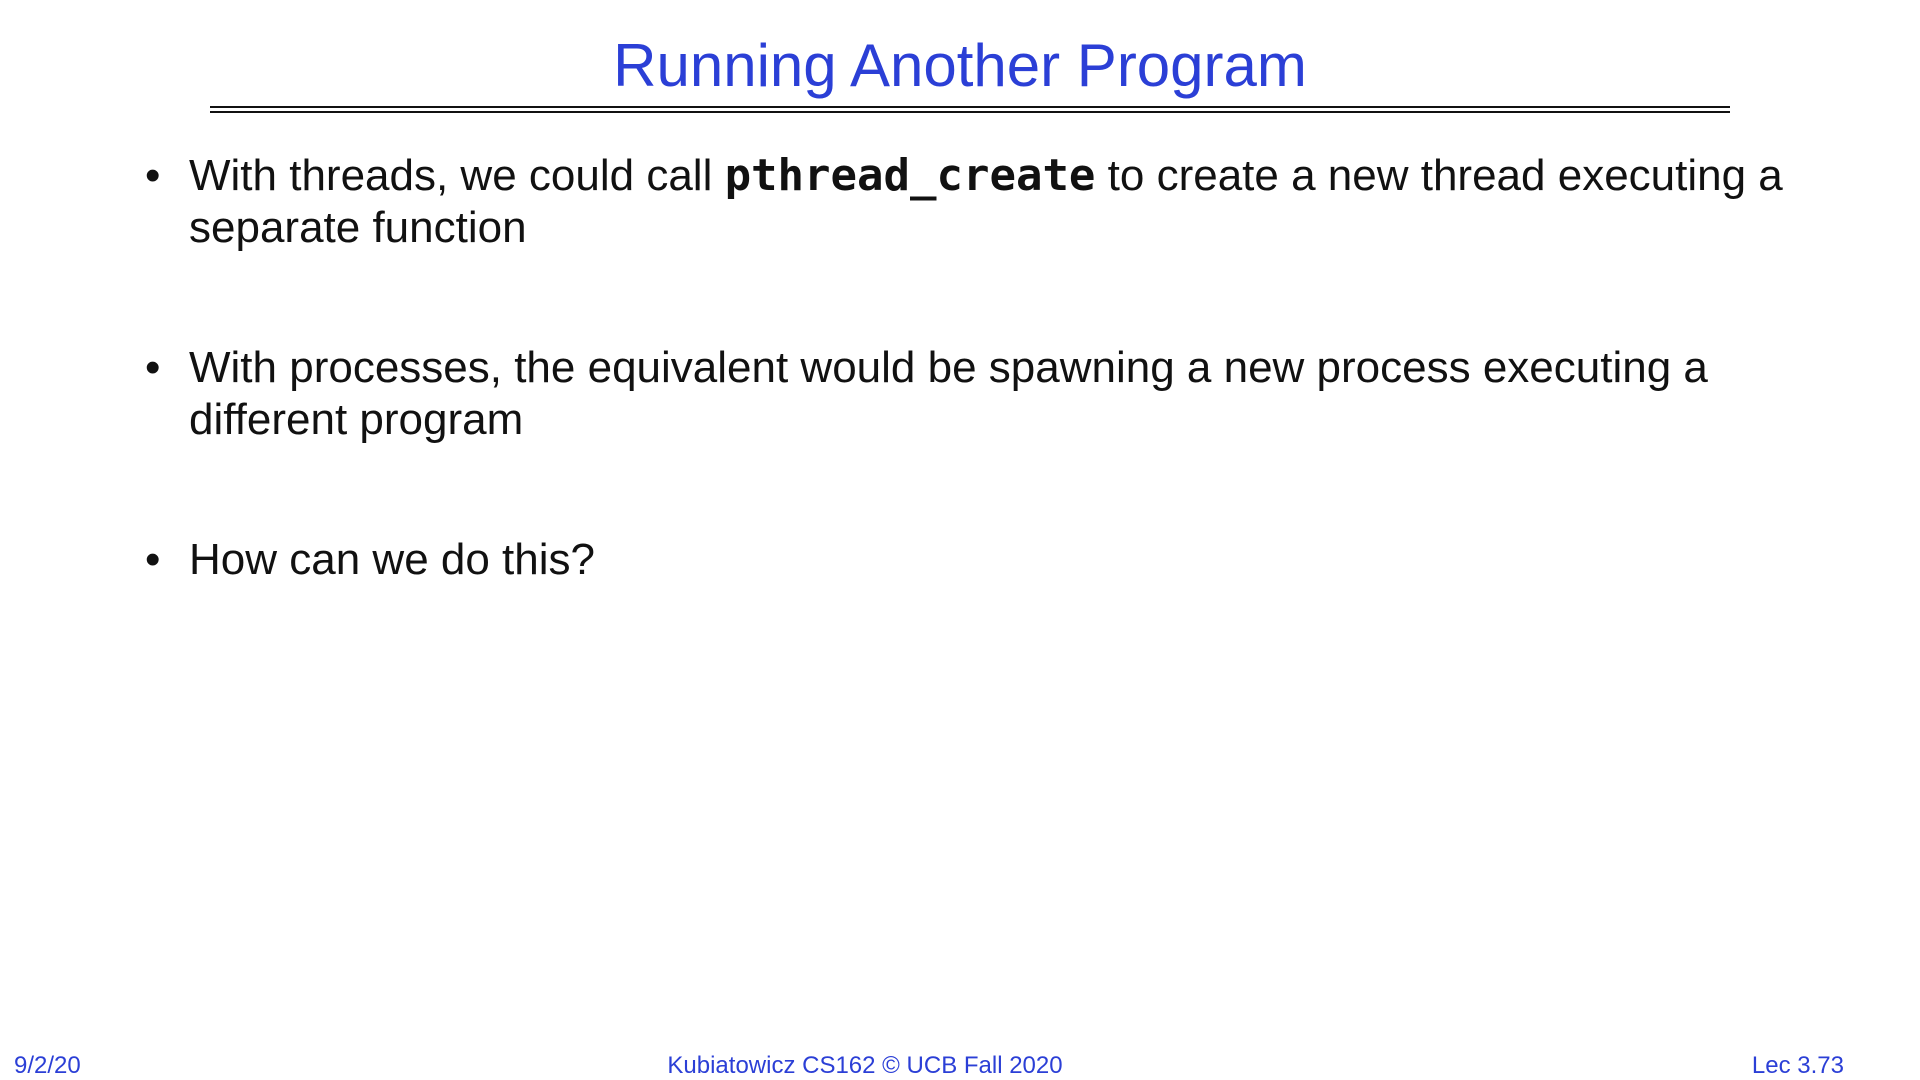  Describe the element at coordinates (865, 1065) in the screenshot. I see `footer-course: Kubiatowicz CS162 © UCB Fall 2020` at that location.